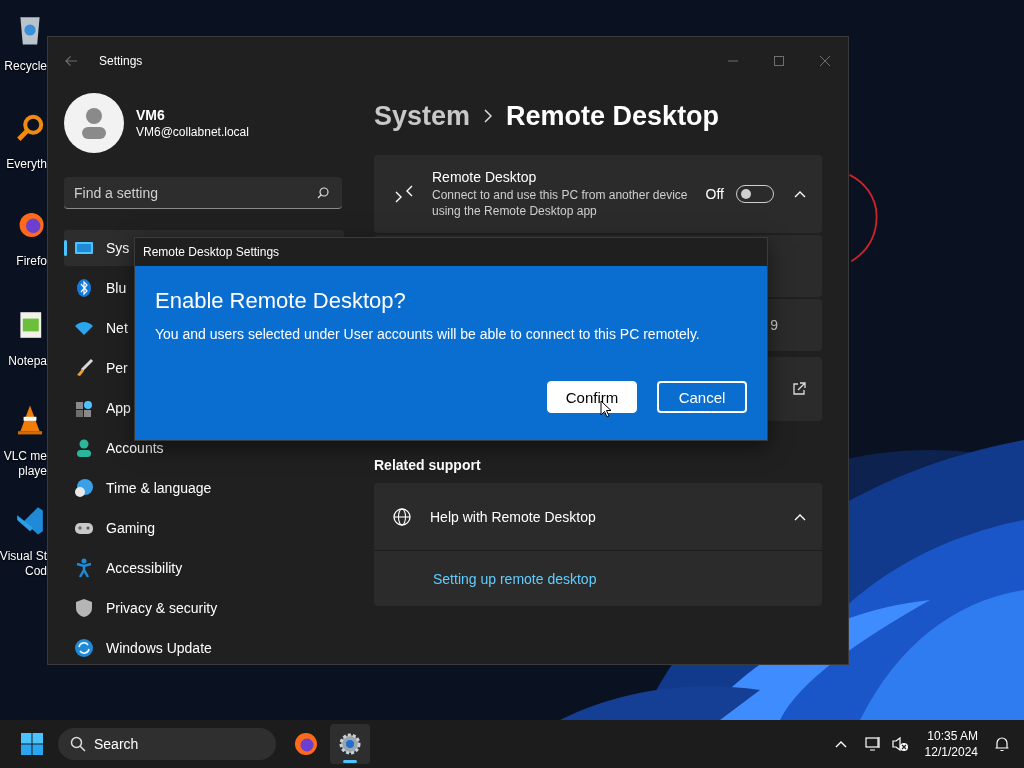 Image resolution: width=1024 pixels, height=768 pixels. What do you see at coordinates (27, 361) in the screenshot?
I see `desktop-icon-label: Notepa` at bounding box center [27, 361].